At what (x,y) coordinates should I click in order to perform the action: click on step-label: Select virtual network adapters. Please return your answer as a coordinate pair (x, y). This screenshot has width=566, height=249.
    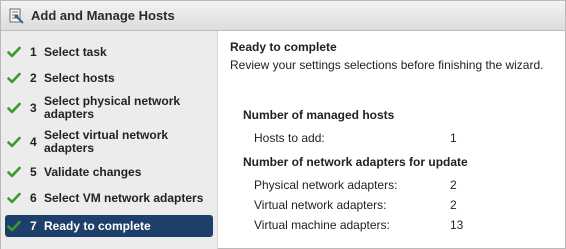
    Looking at the image, I should click on (106, 141).